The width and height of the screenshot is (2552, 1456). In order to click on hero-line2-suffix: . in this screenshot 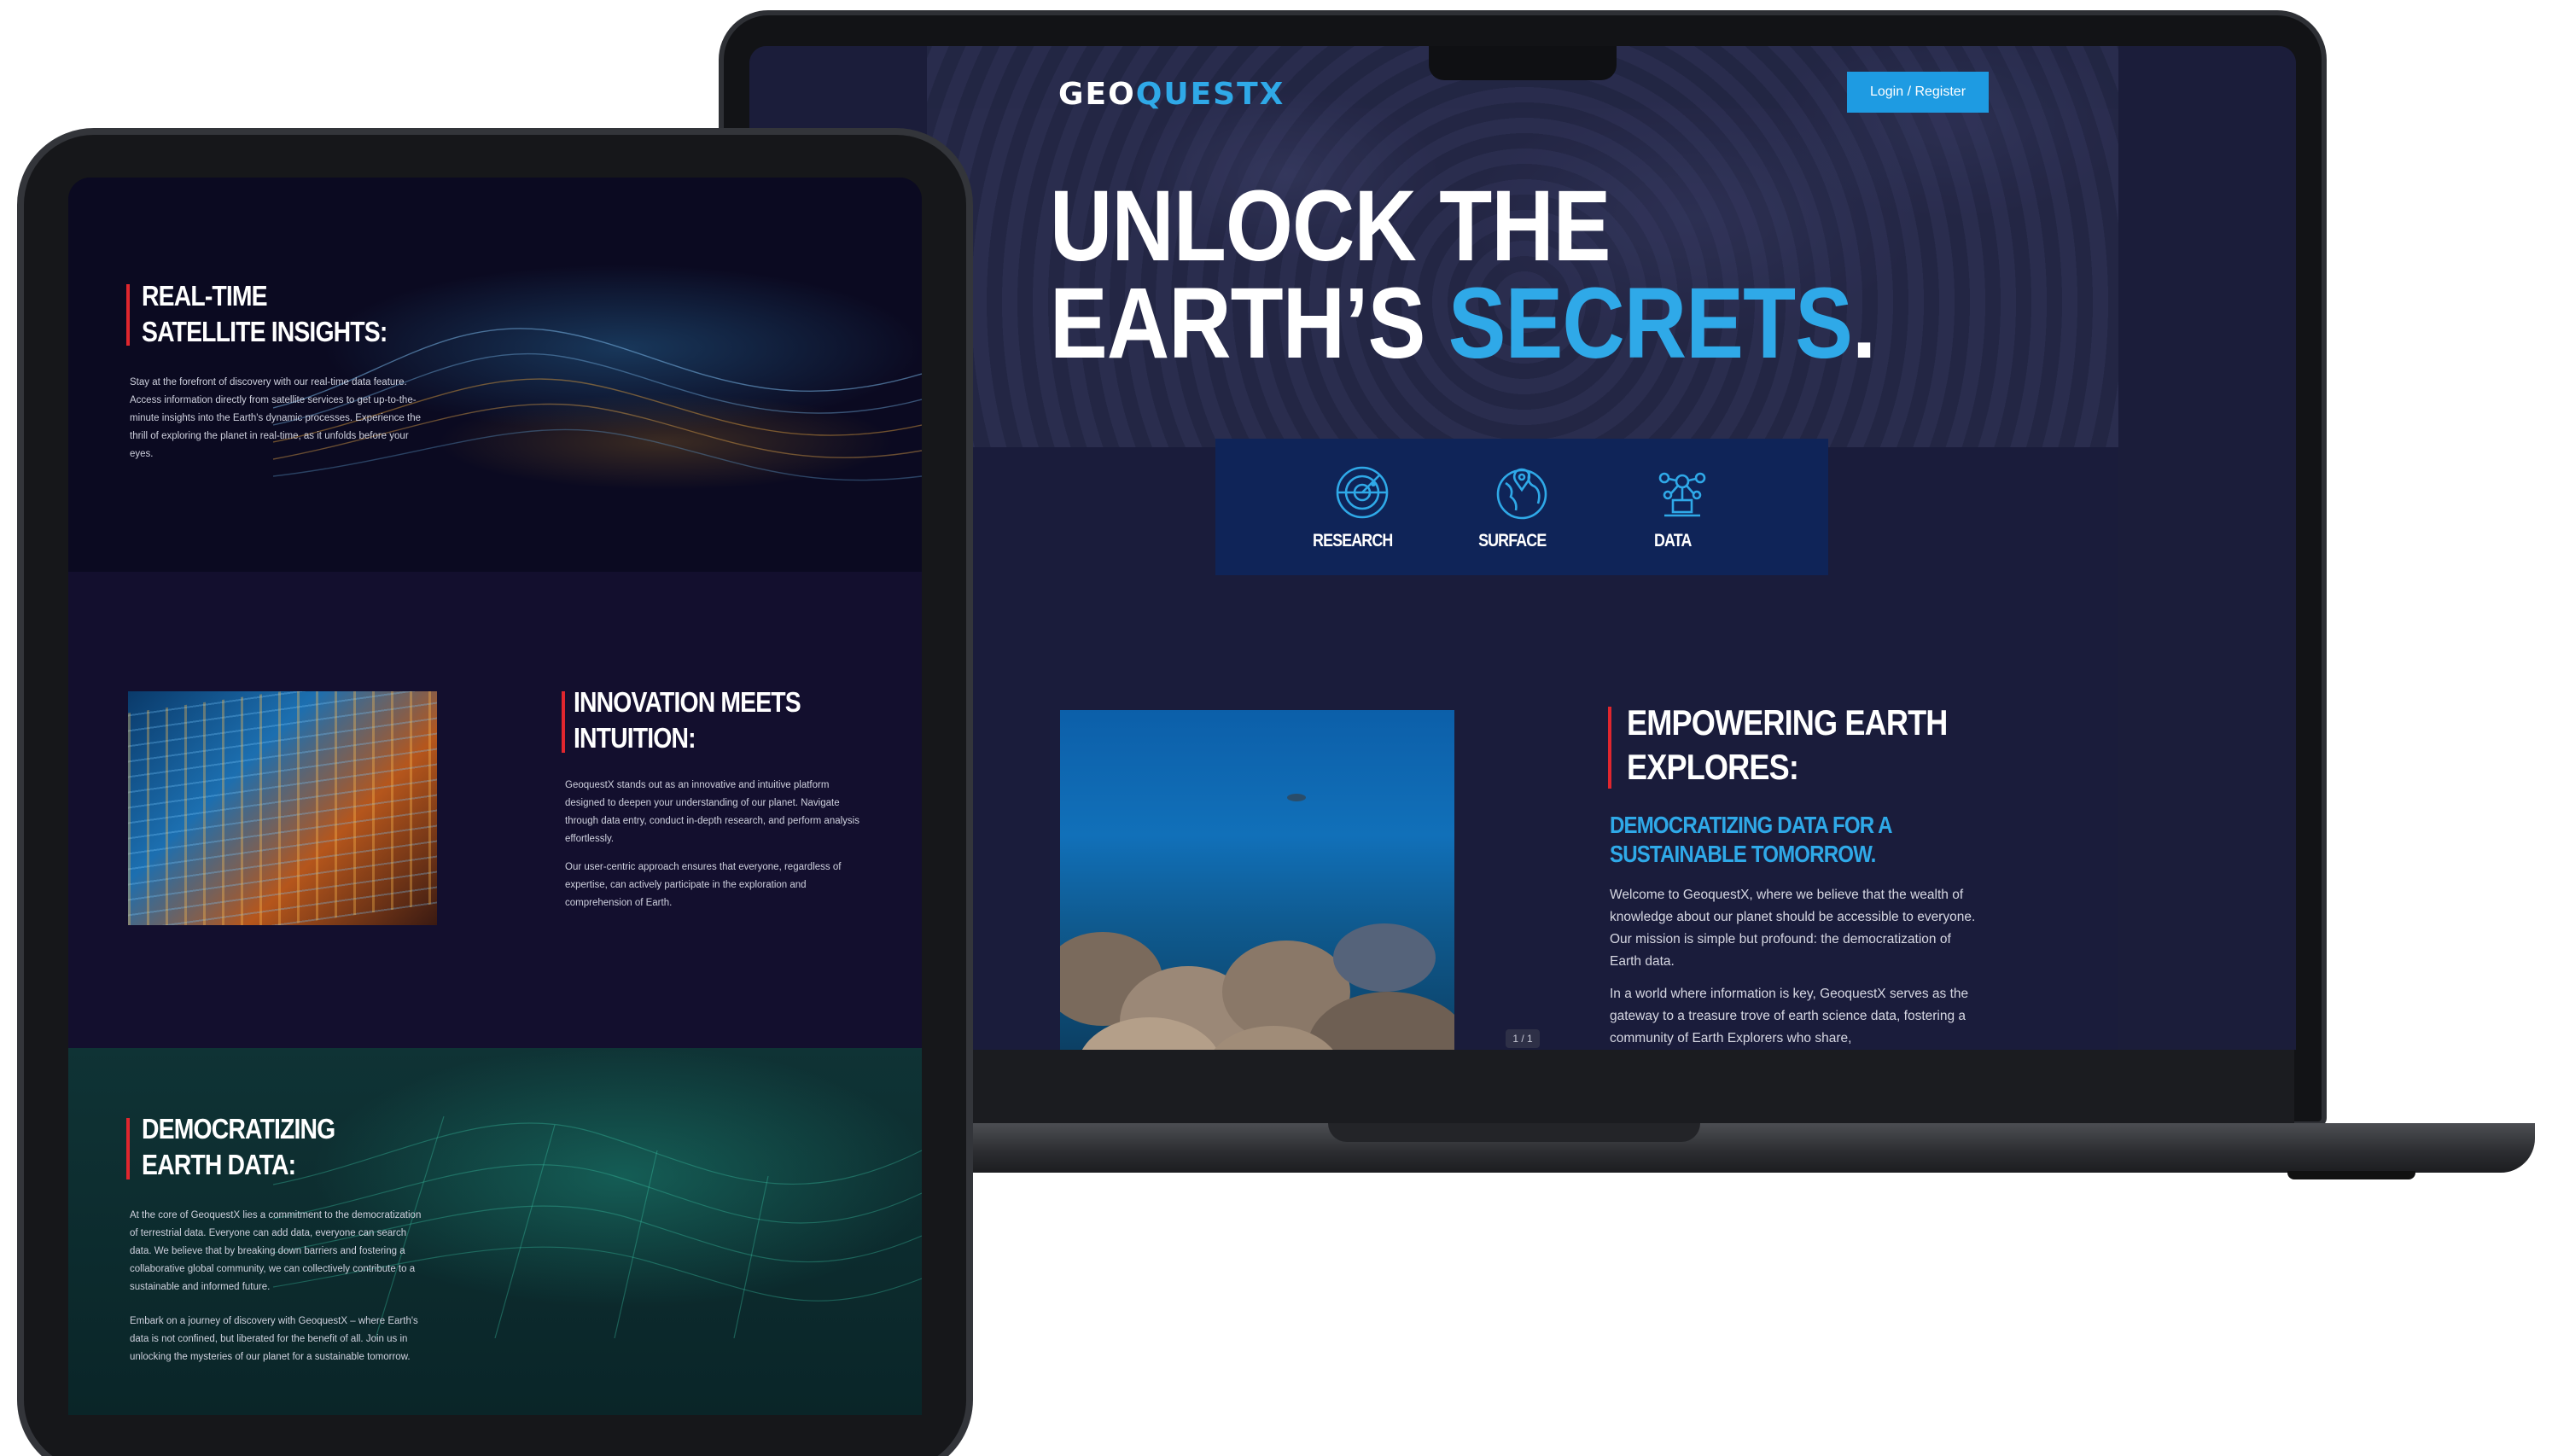, I will do `click(1864, 323)`.